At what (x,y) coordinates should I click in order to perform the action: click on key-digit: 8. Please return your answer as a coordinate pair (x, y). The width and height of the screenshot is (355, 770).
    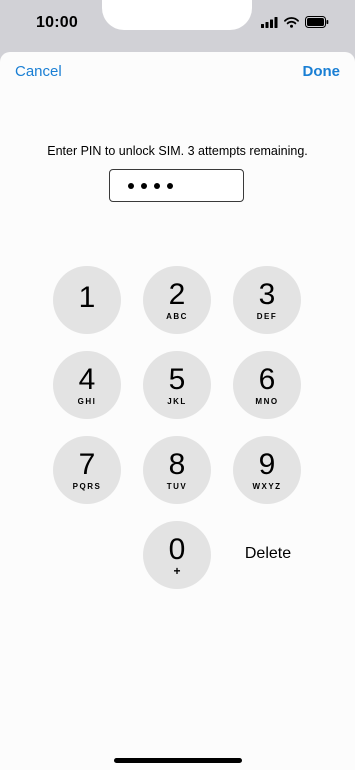
    Looking at the image, I should click on (177, 464).